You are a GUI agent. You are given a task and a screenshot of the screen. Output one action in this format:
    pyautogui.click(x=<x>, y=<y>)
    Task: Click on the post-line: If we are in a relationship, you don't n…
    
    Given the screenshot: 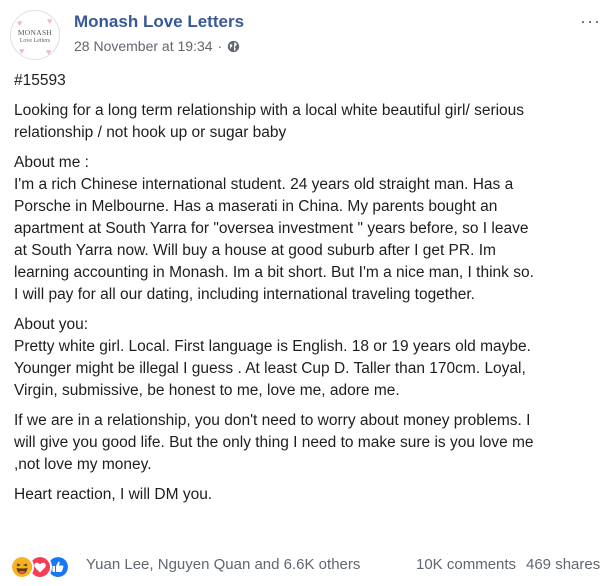 What is the action you would take?
    pyautogui.click(x=272, y=420)
    